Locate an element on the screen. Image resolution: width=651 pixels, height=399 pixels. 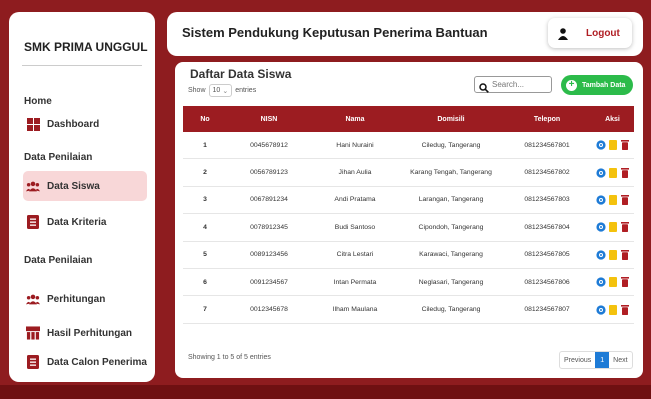
column-header: Aksi is located at coordinates (612, 119).